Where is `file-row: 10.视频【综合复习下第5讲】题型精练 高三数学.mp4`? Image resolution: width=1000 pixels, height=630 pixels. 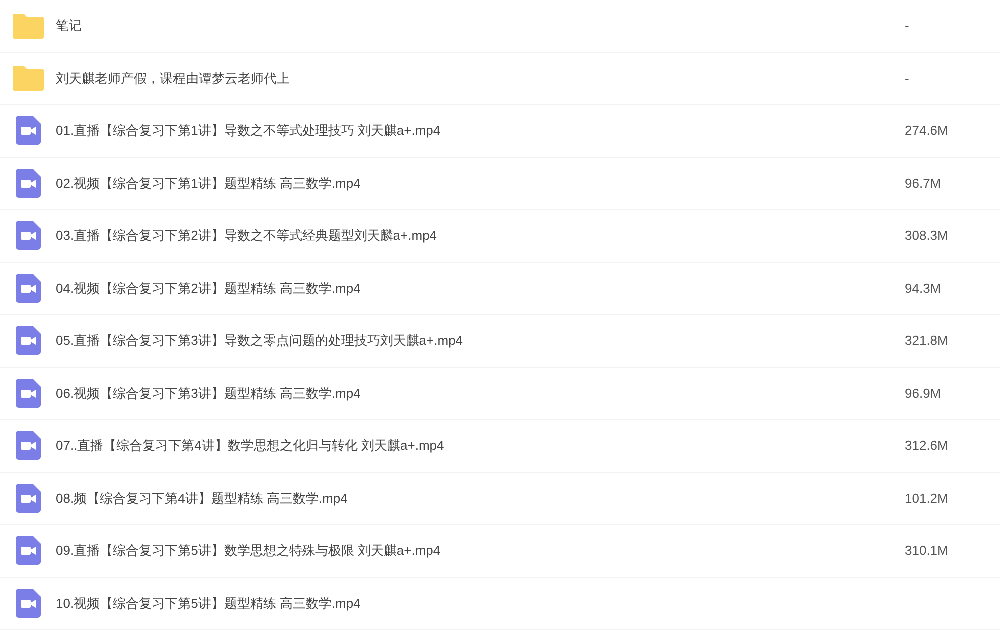
file-row: 10.视频【综合复习下第5讲】题型精练 高三数学.mp4 is located at coordinates (500, 604).